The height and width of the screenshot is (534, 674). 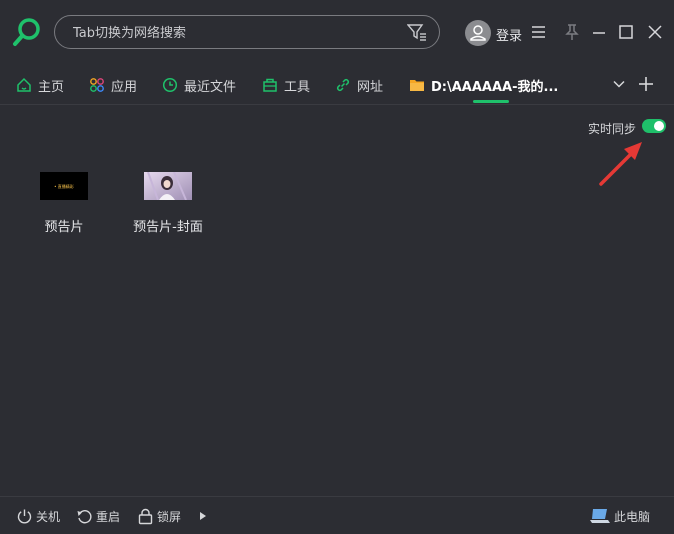 I want to click on search-input, so click(x=233, y=33).